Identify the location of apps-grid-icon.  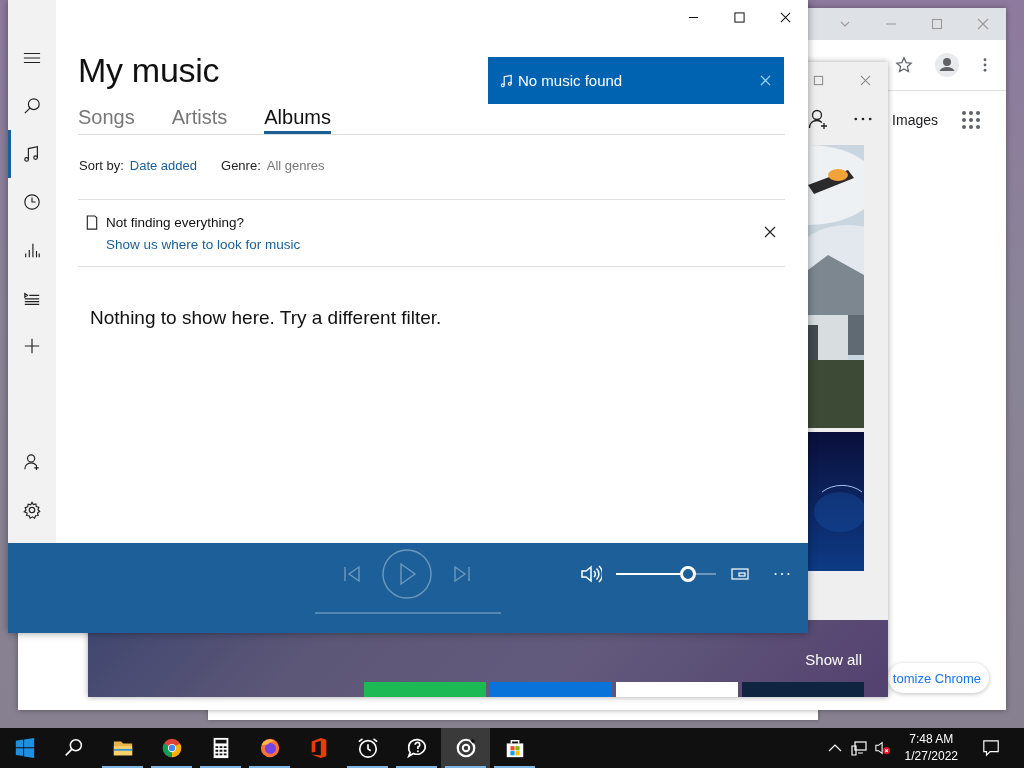
(971, 120).